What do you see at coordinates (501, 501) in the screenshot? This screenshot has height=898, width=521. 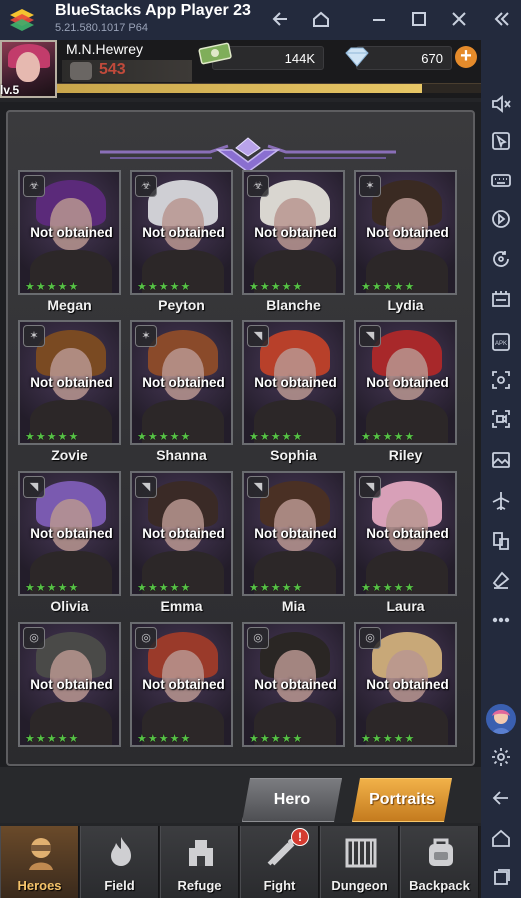 I see `airplane-icon` at bounding box center [501, 501].